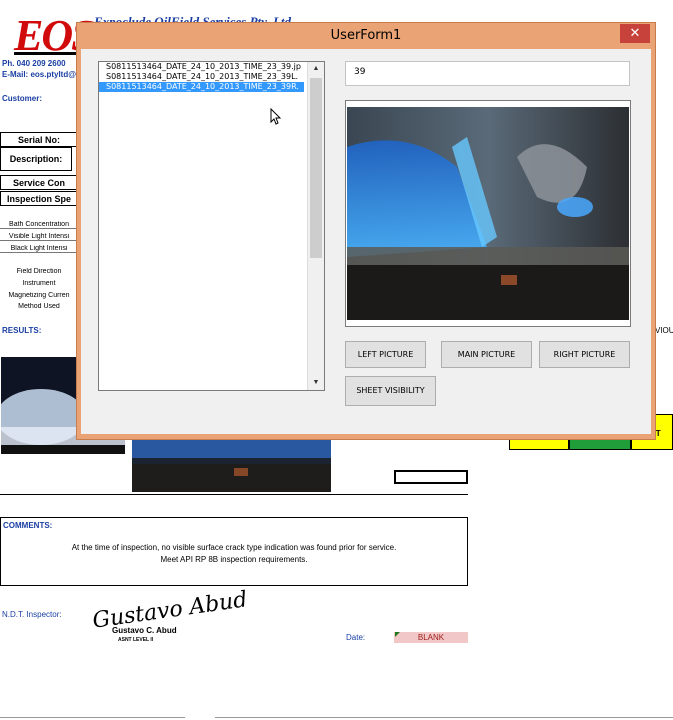  I want to click on bottom-line-left, so click(92, 717).